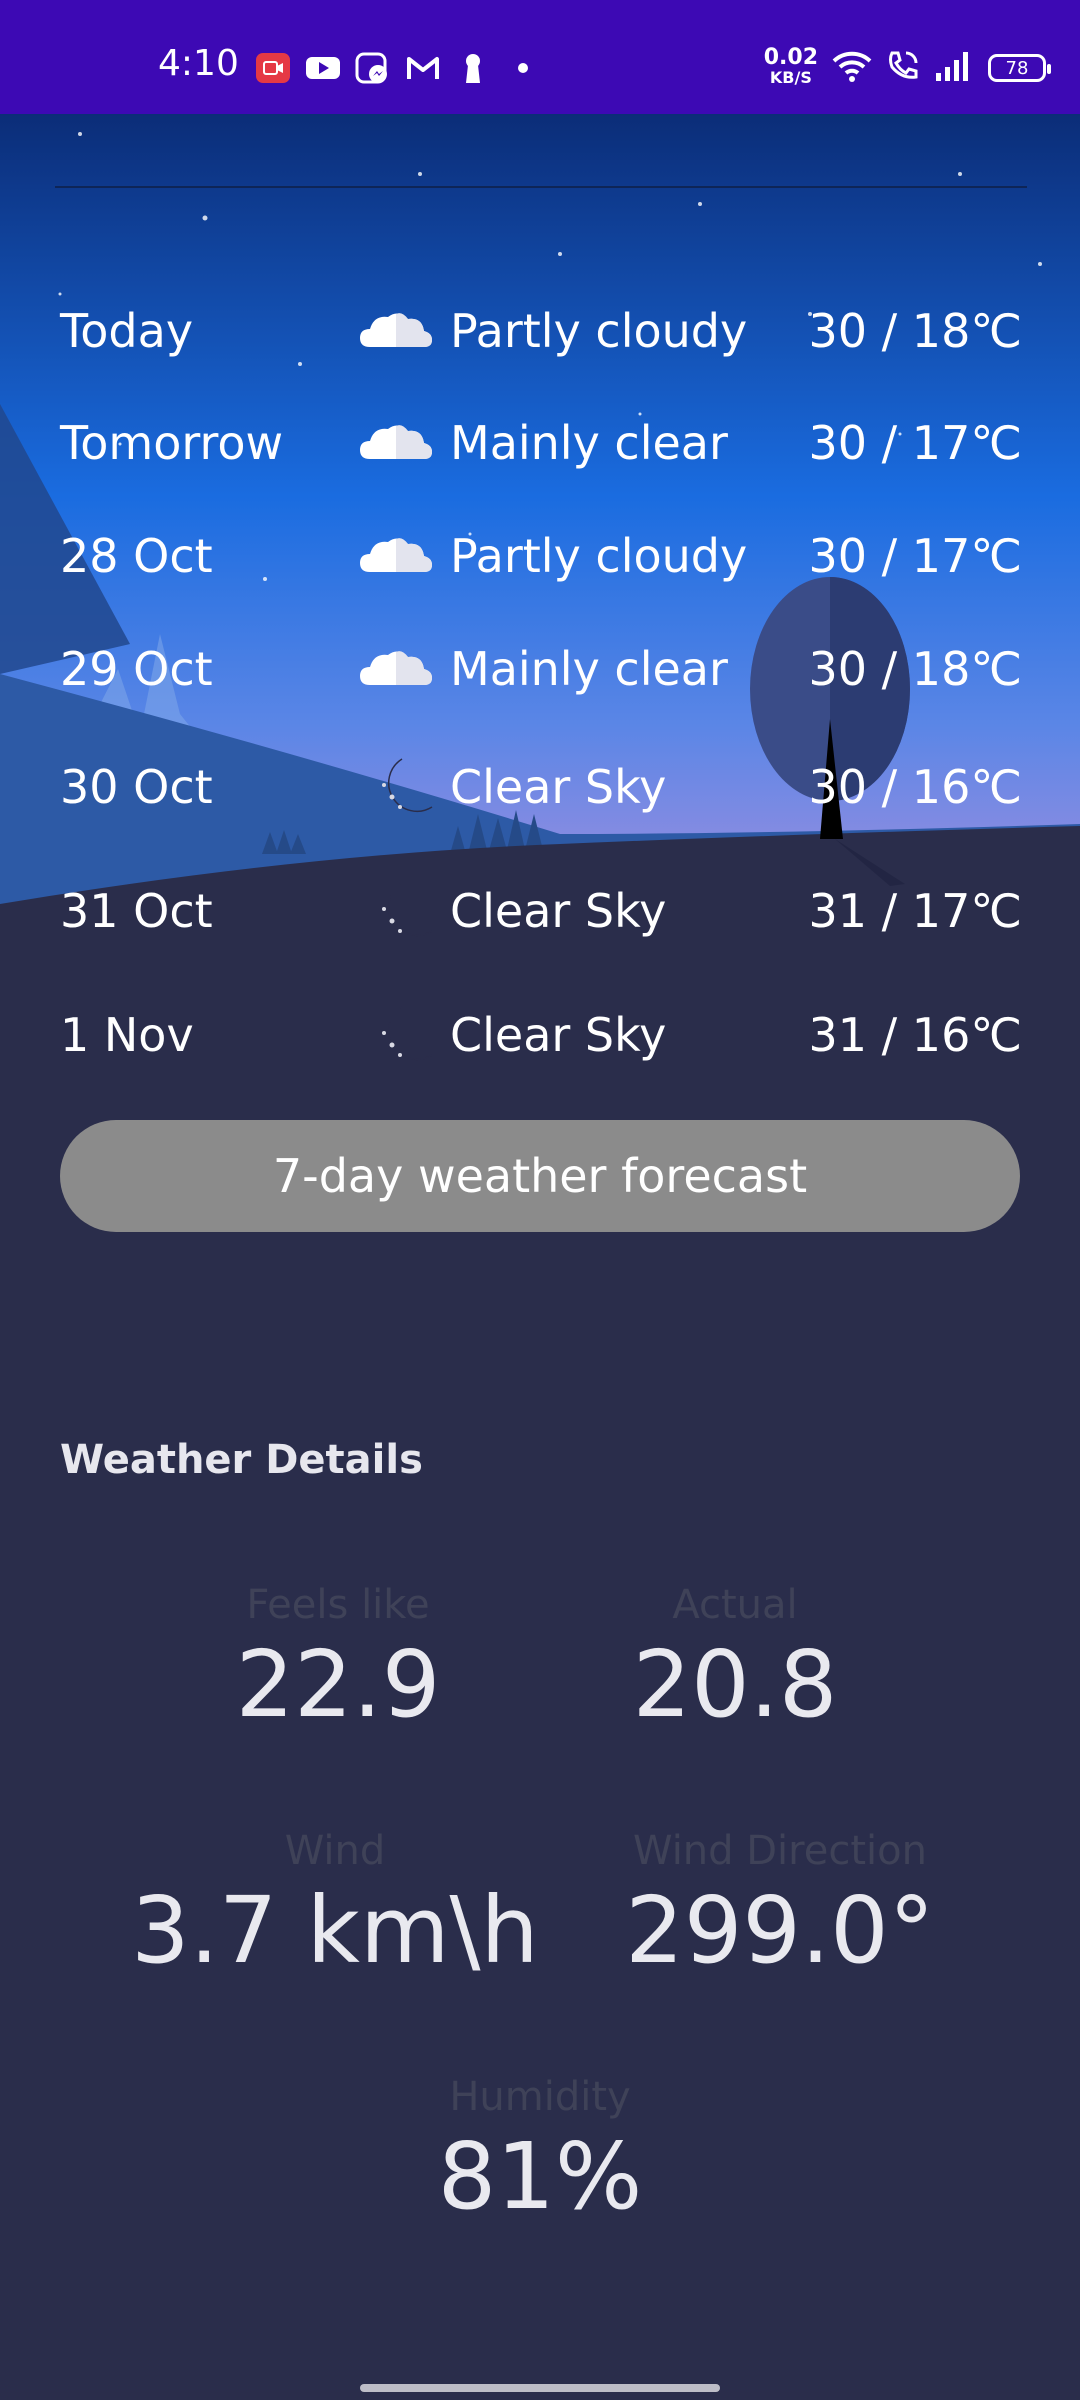  What do you see at coordinates (335, 1930) in the screenshot?
I see `wind-value: 3.7 km\h` at bounding box center [335, 1930].